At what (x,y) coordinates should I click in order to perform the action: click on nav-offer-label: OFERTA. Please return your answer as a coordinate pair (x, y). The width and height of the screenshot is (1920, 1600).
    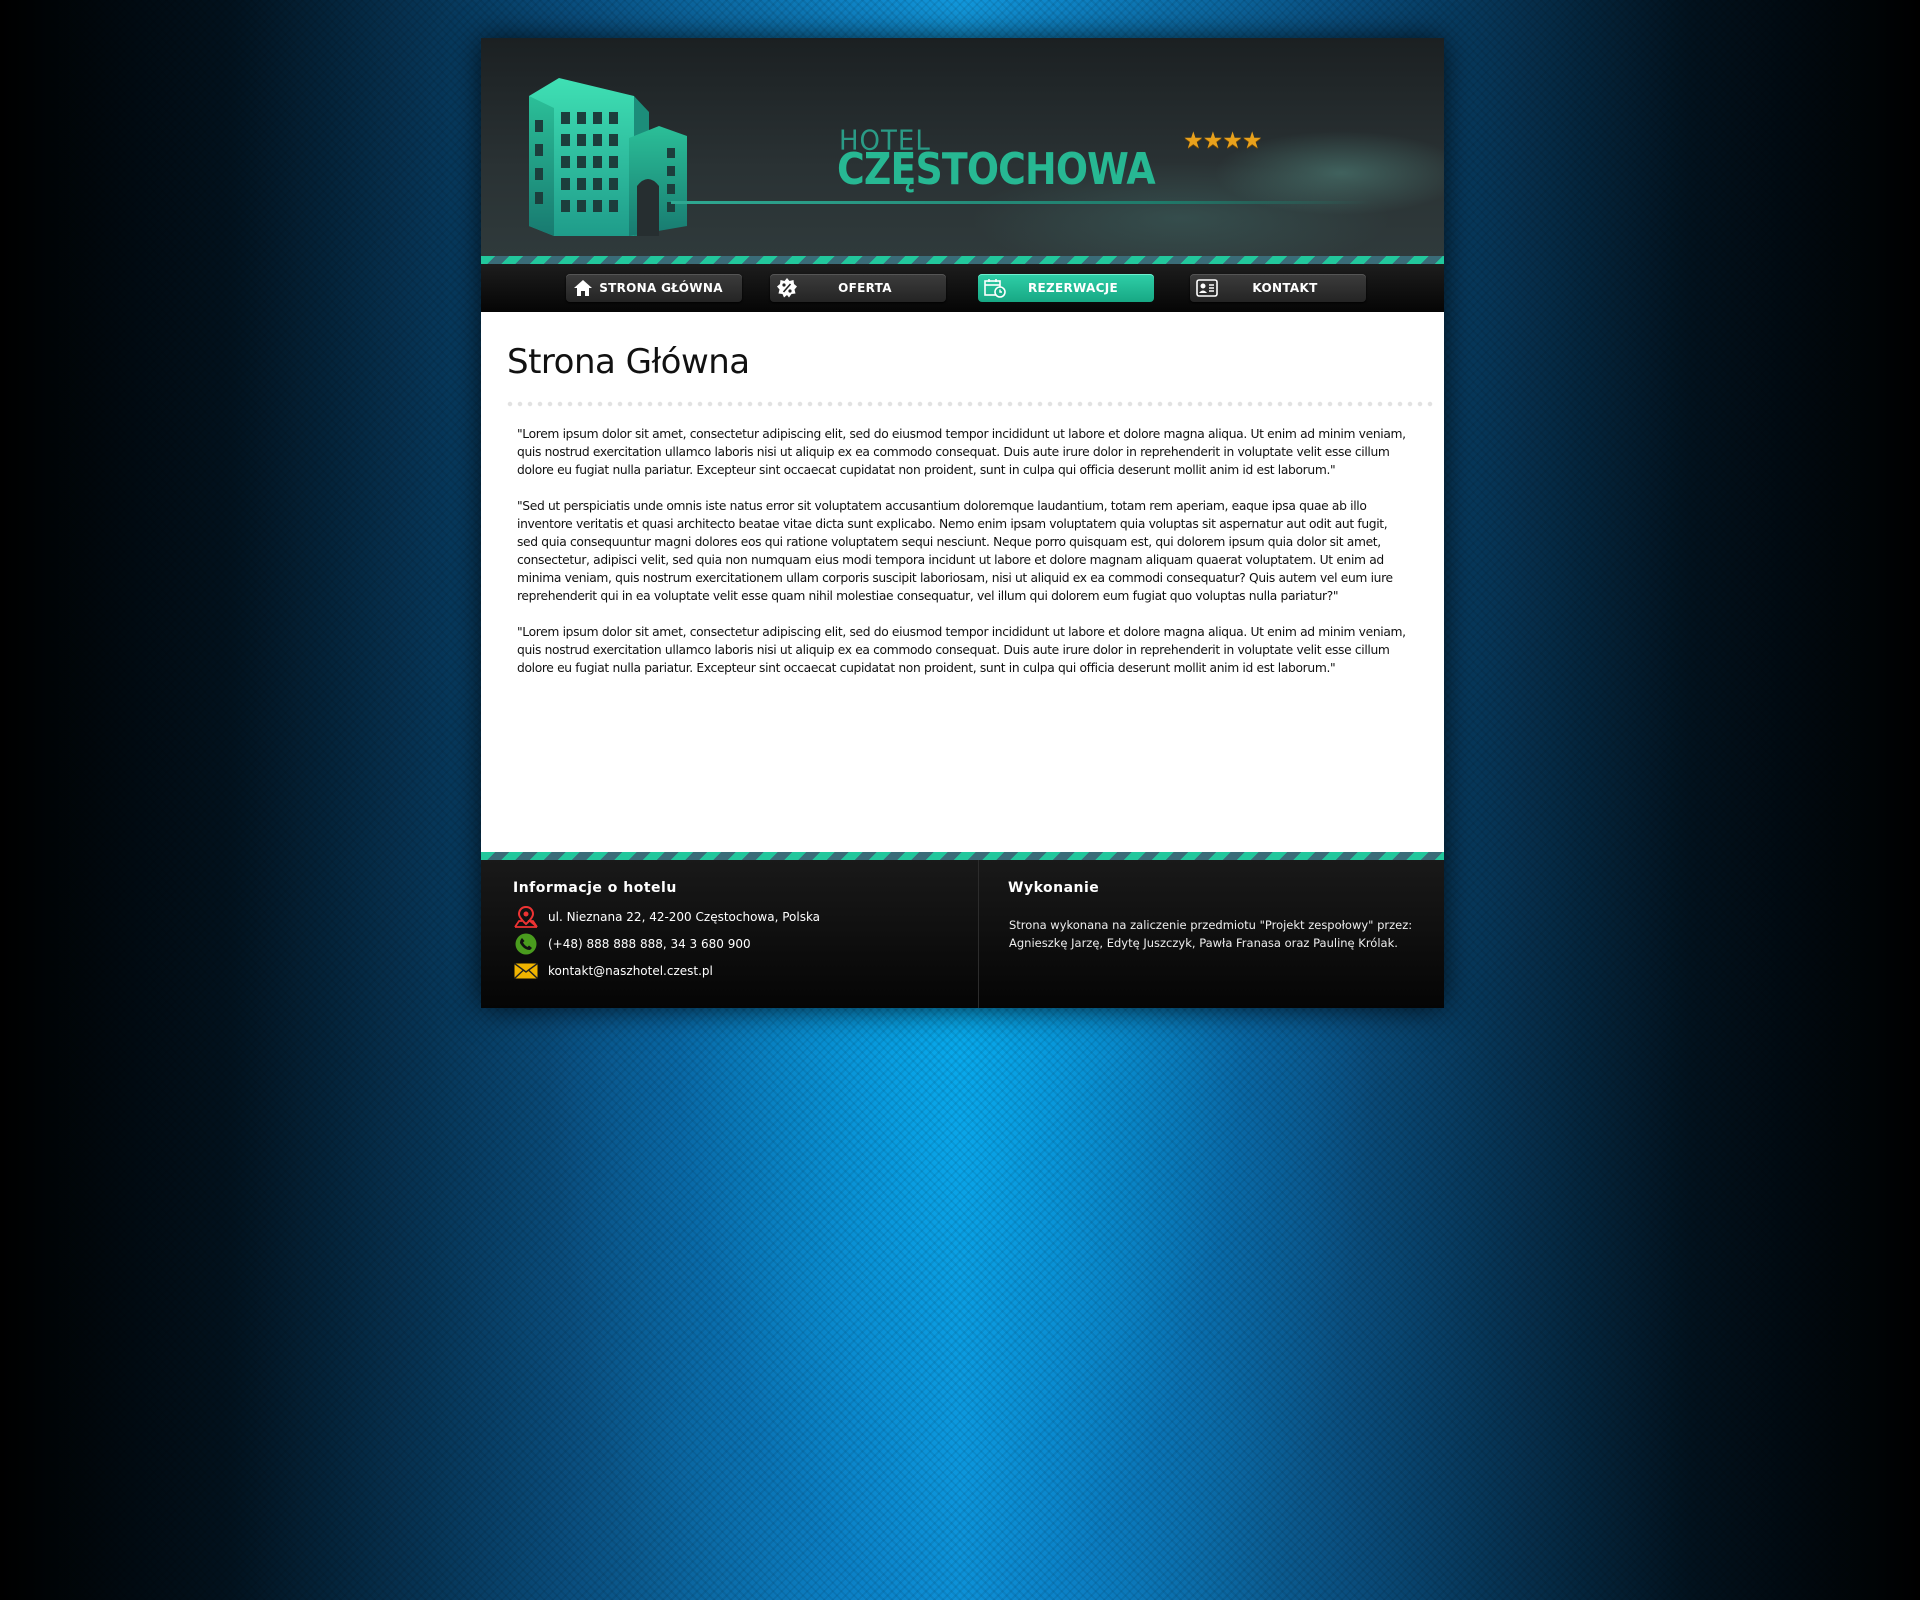
    Looking at the image, I should click on (865, 288).